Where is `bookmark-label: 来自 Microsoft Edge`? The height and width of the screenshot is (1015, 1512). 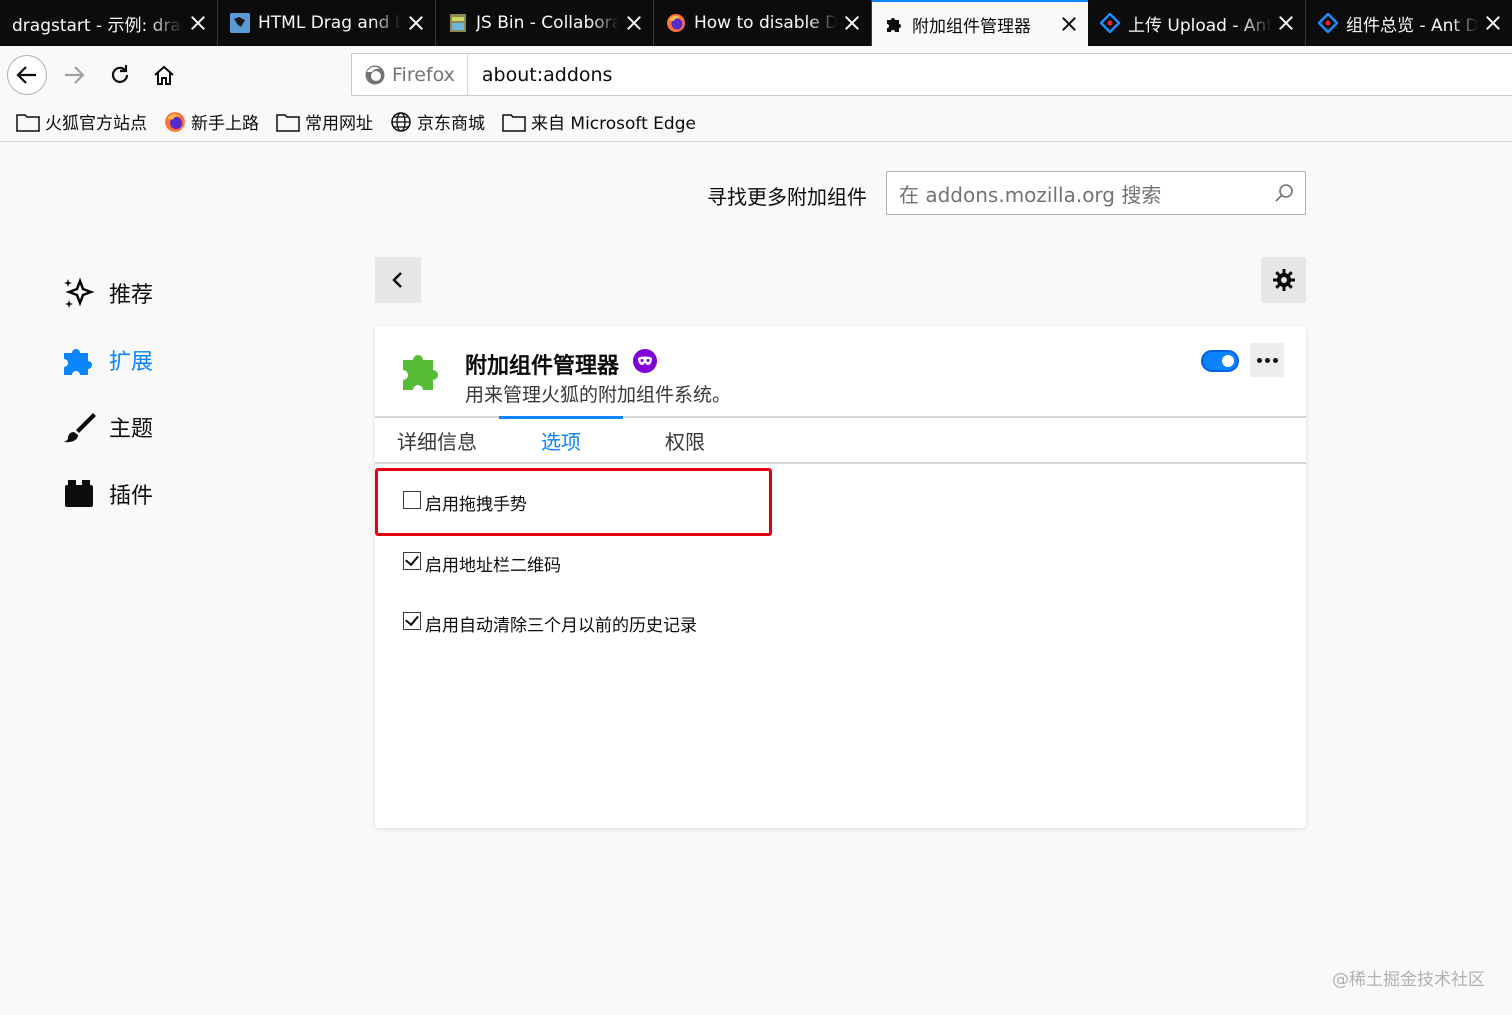 bookmark-label: 来自 Microsoft Edge is located at coordinates (613, 124).